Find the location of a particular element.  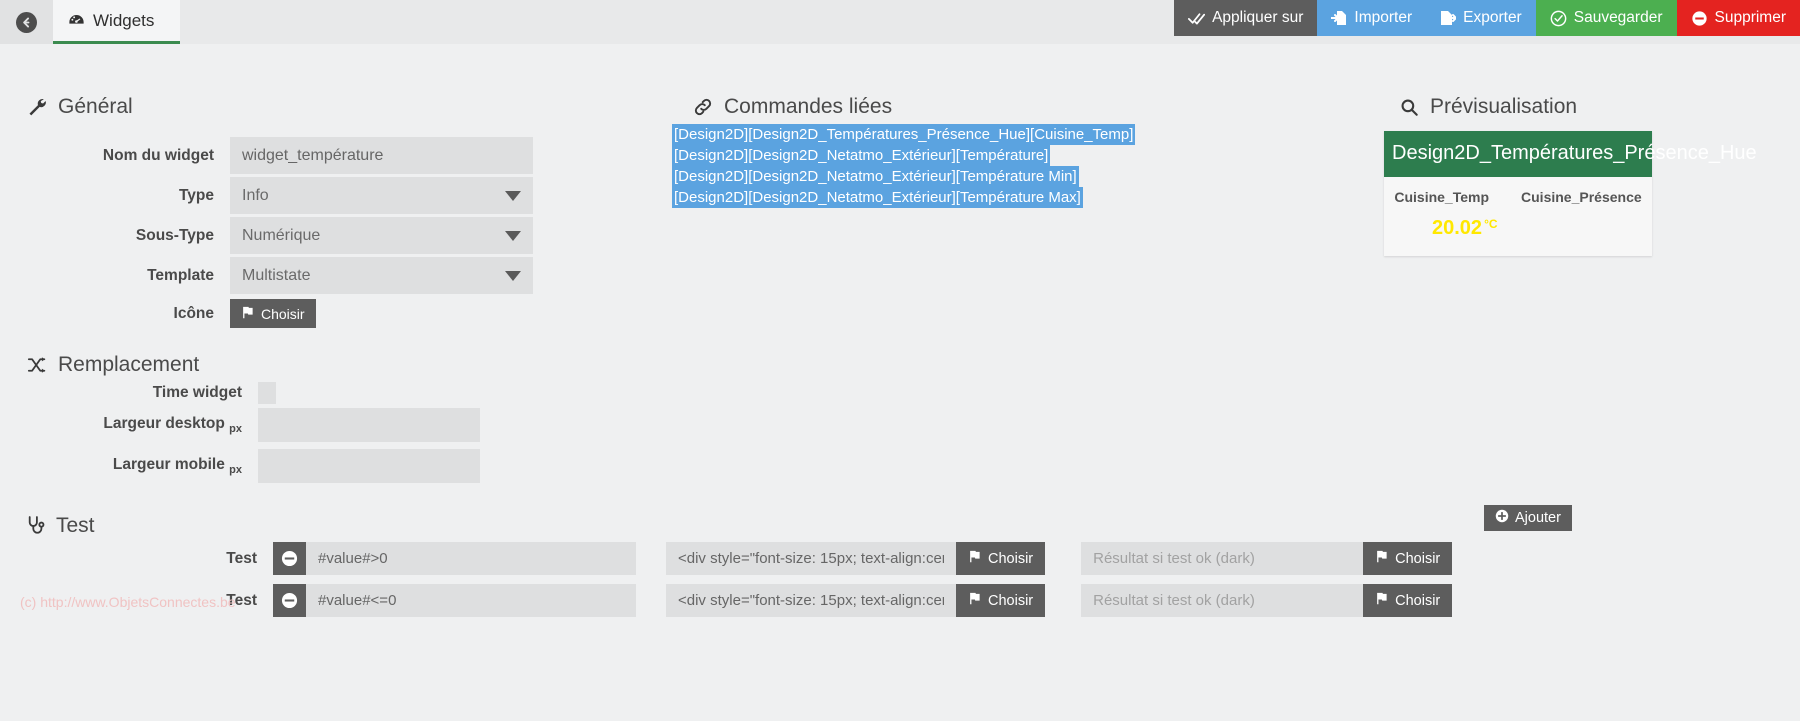

preview-values: 20.02 °C is located at coordinates (1518, 228).